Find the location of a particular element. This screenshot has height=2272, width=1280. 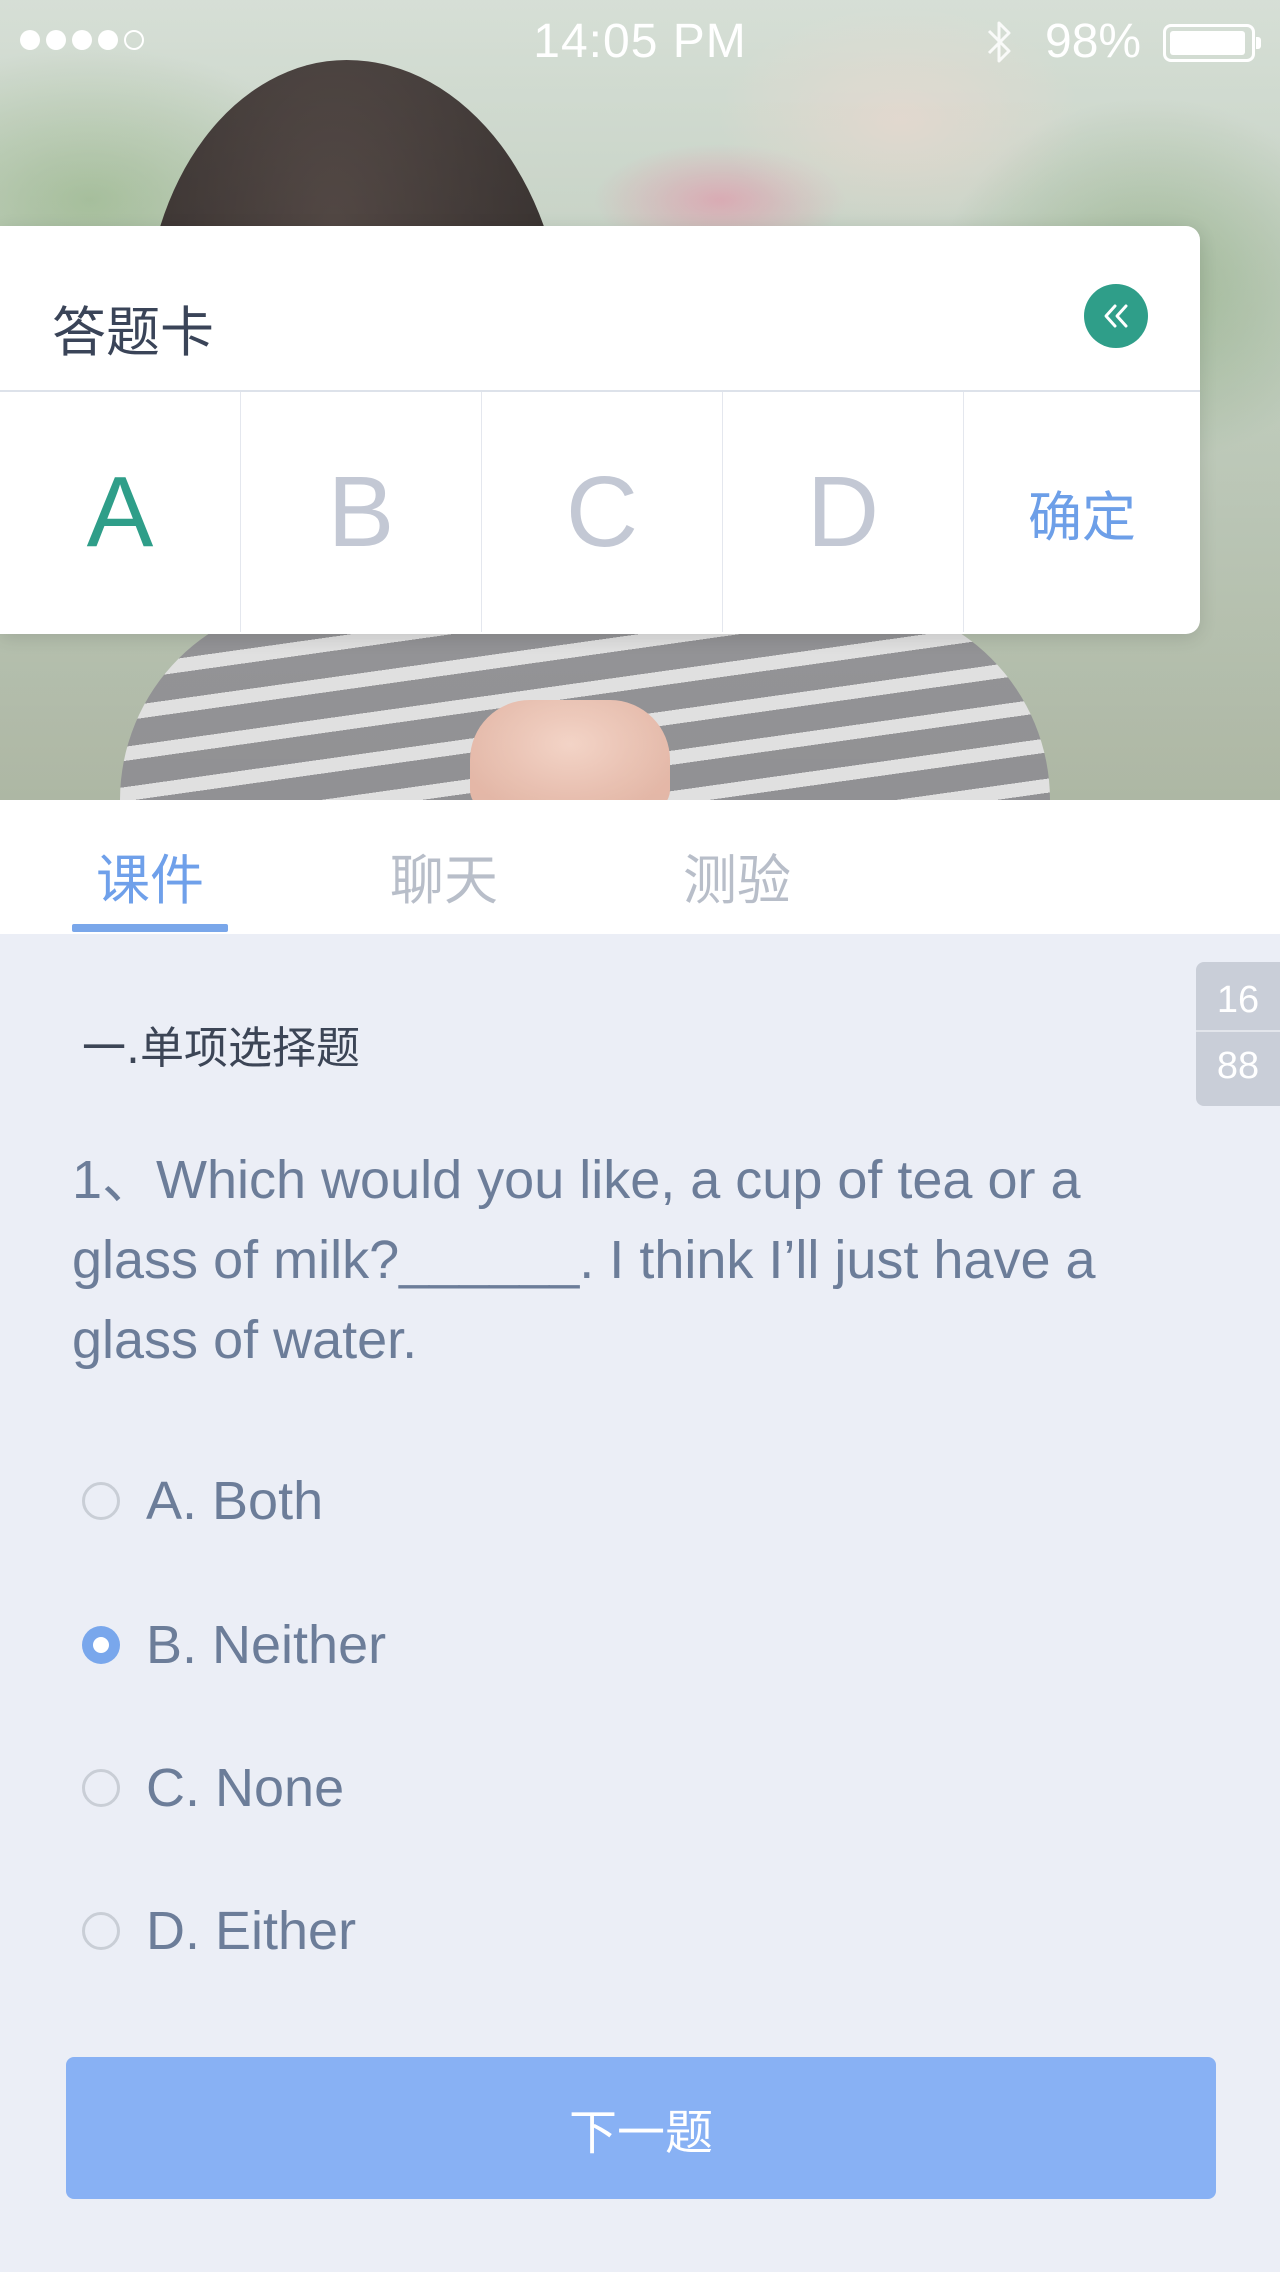

answer-option-b: B is located at coordinates (361, 512).